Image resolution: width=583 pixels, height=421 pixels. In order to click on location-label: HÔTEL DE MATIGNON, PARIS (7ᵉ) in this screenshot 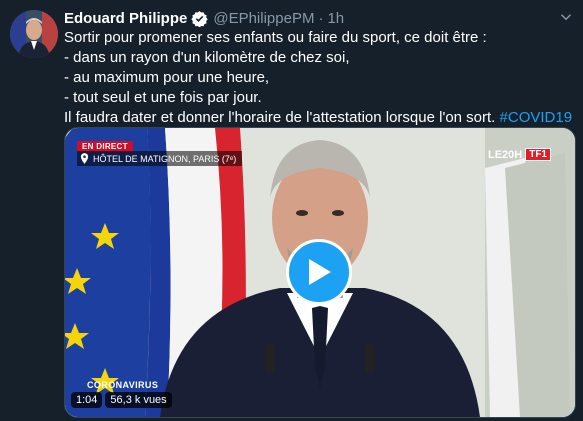, I will do `click(160, 158)`.